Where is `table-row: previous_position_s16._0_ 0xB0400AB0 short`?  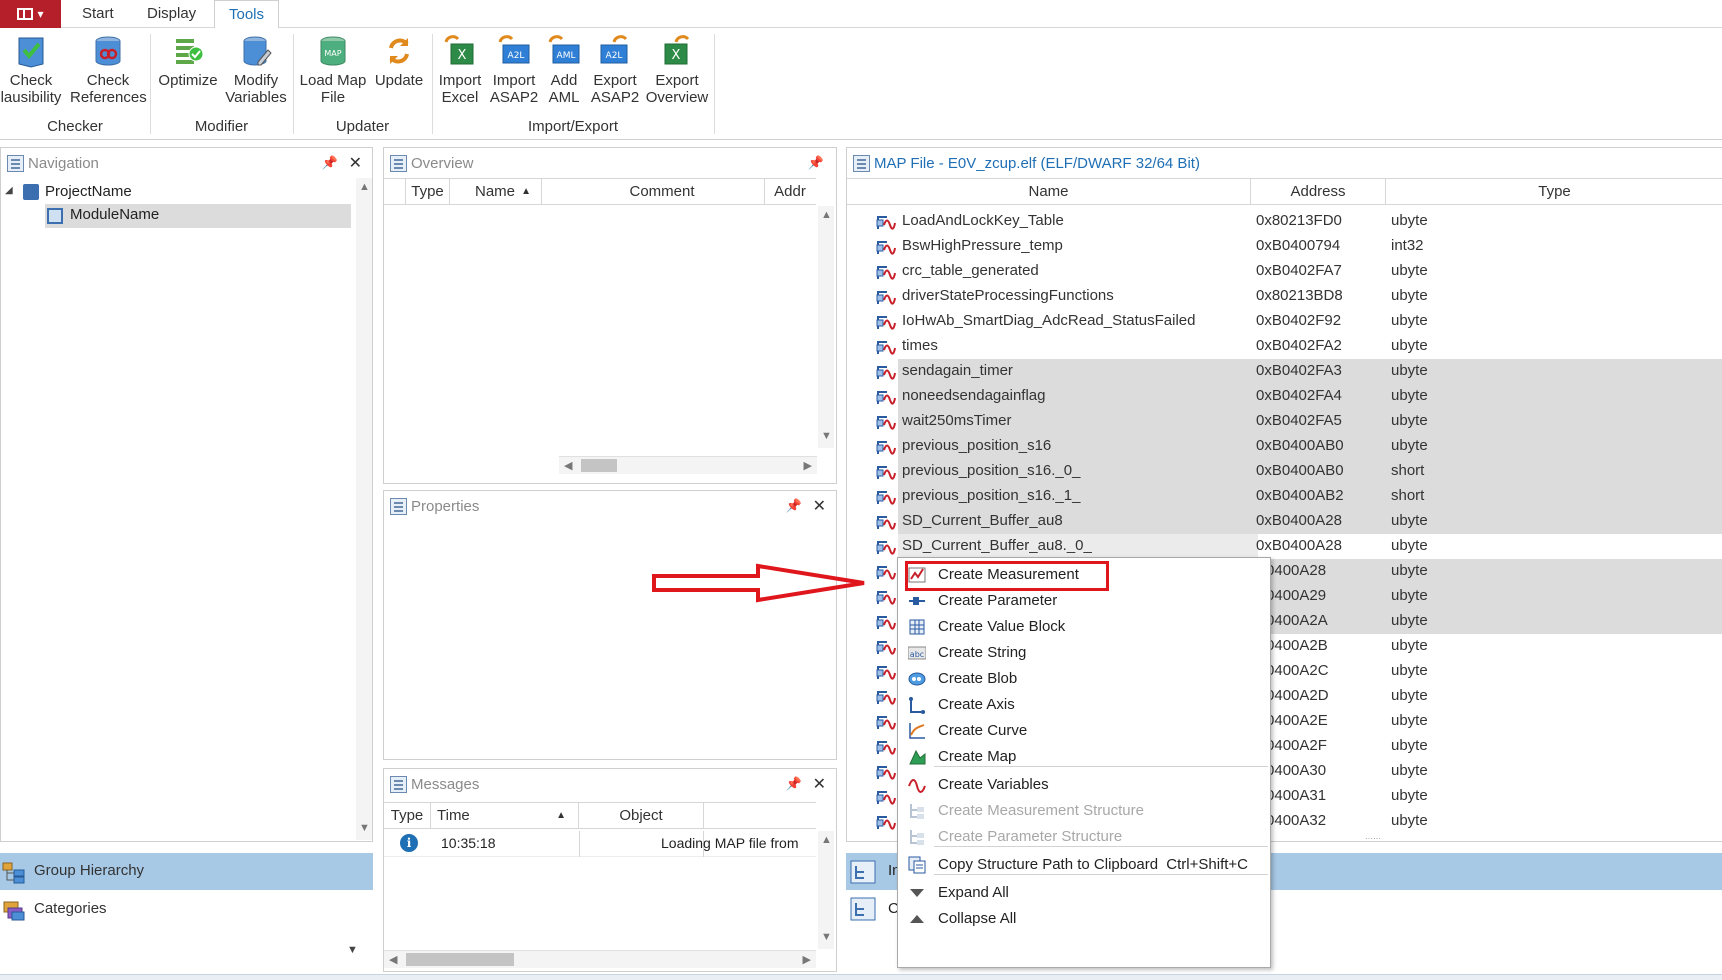
table-row: previous_position_s16._0_ 0xB0400AB0 short is located at coordinates (1297, 471).